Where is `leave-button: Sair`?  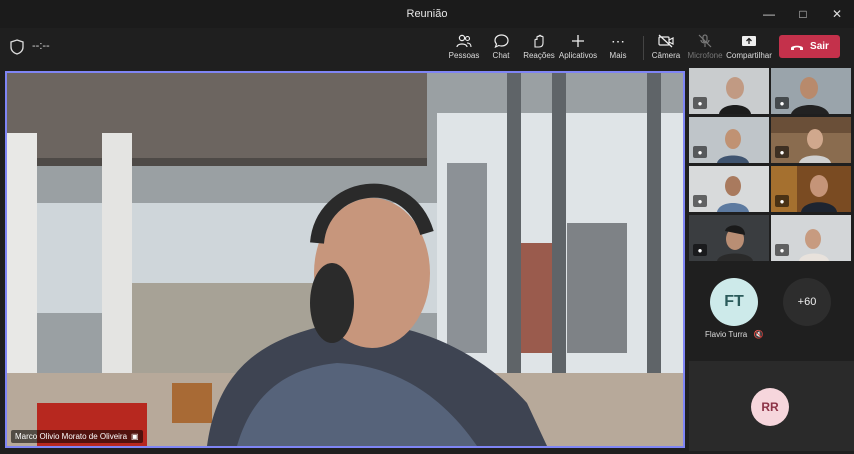 leave-button: Sair is located at coordinates (809, 46).